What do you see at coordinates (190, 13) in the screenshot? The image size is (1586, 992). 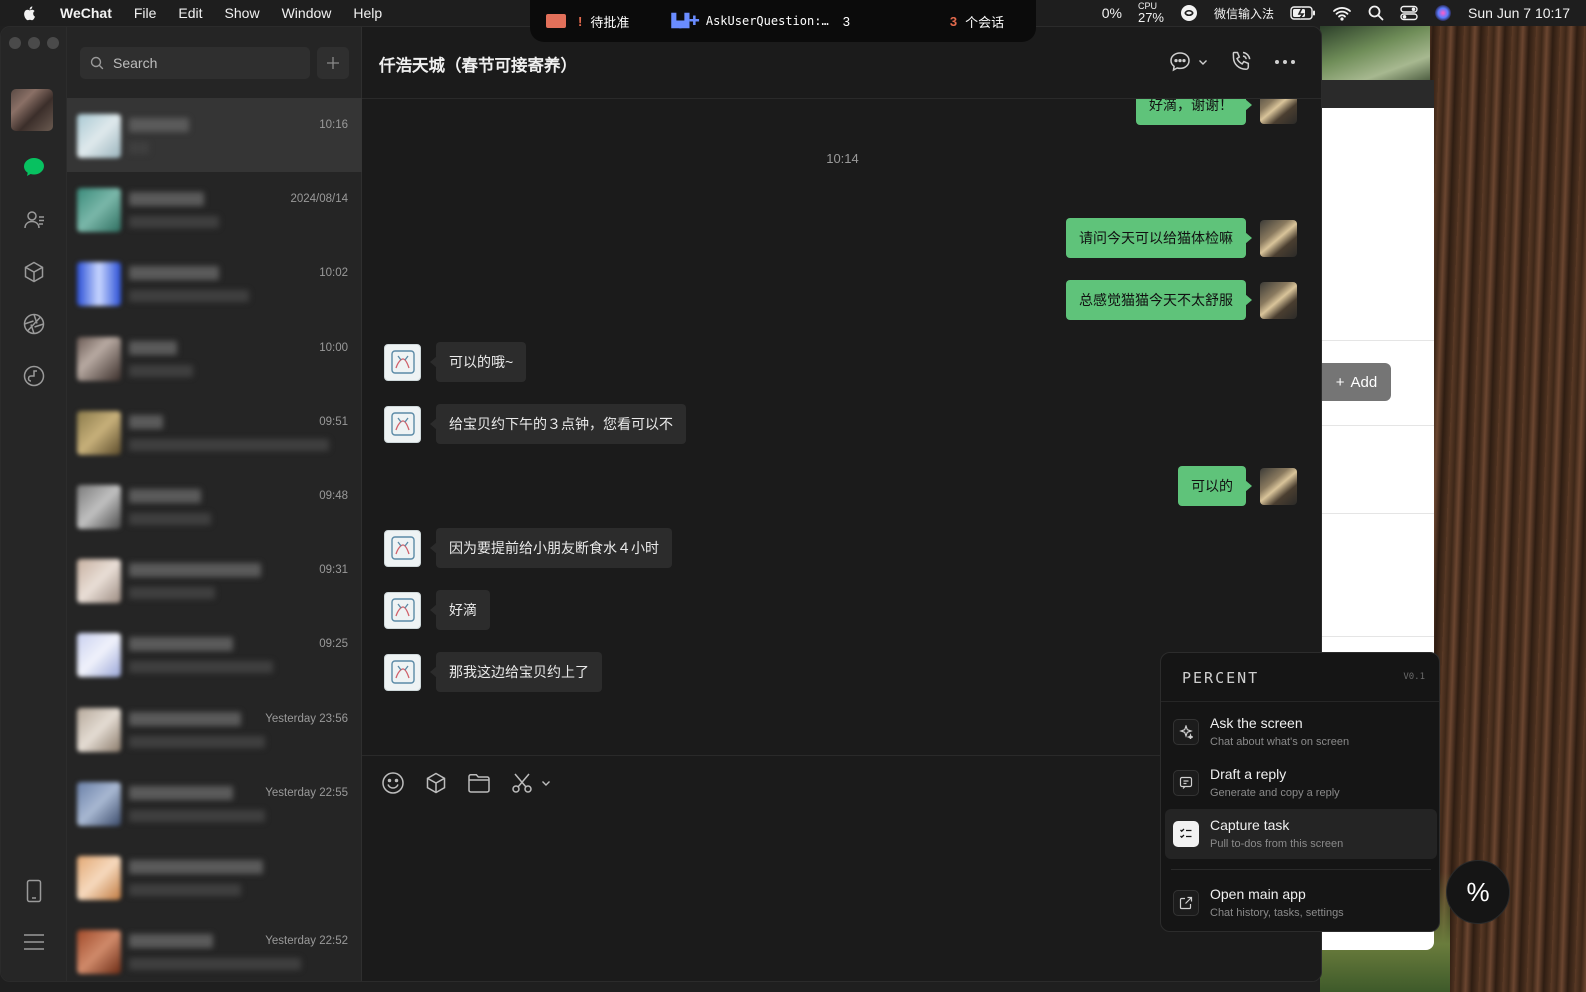 I see `menu-edit: Edit` at bounding box center [190, 13].